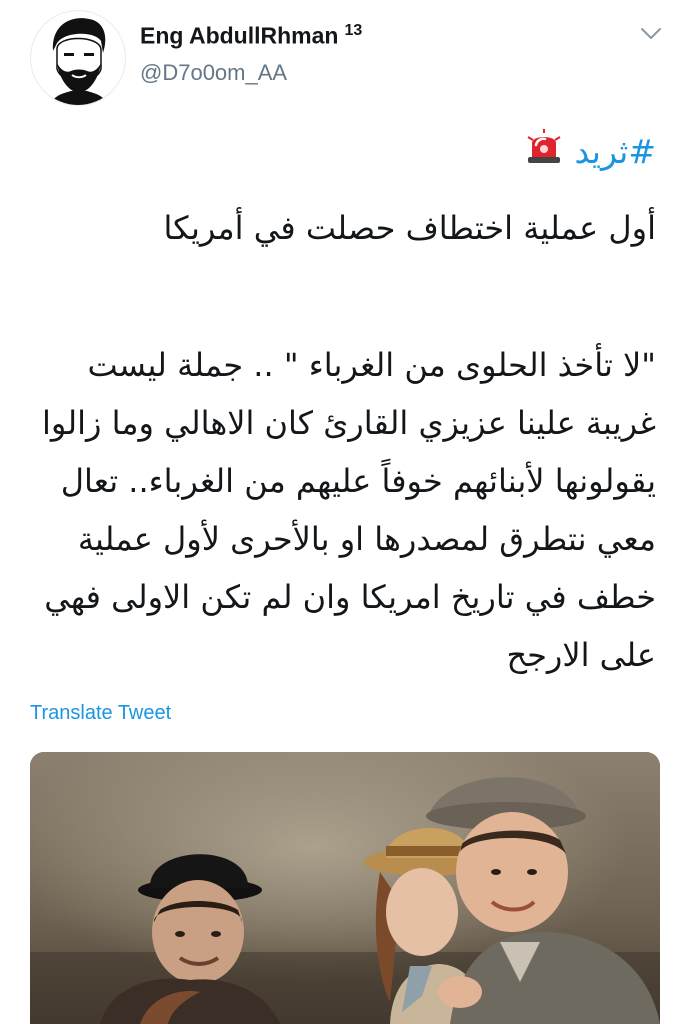 The image size is (684, 1024). What do you see at coordinates (79, 61) in the screenshot?
I see `bearded-man-avatar-icon` at bounding box center [79, 61].